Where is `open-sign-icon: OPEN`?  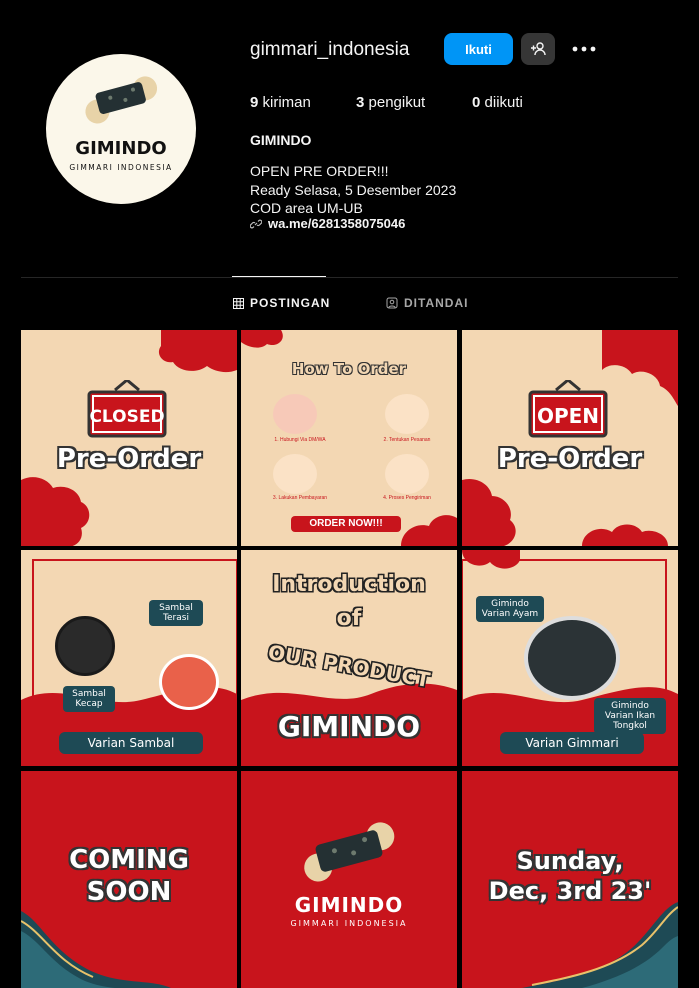 open-sign-icon: OPEN is located at coordinates (568, 409).